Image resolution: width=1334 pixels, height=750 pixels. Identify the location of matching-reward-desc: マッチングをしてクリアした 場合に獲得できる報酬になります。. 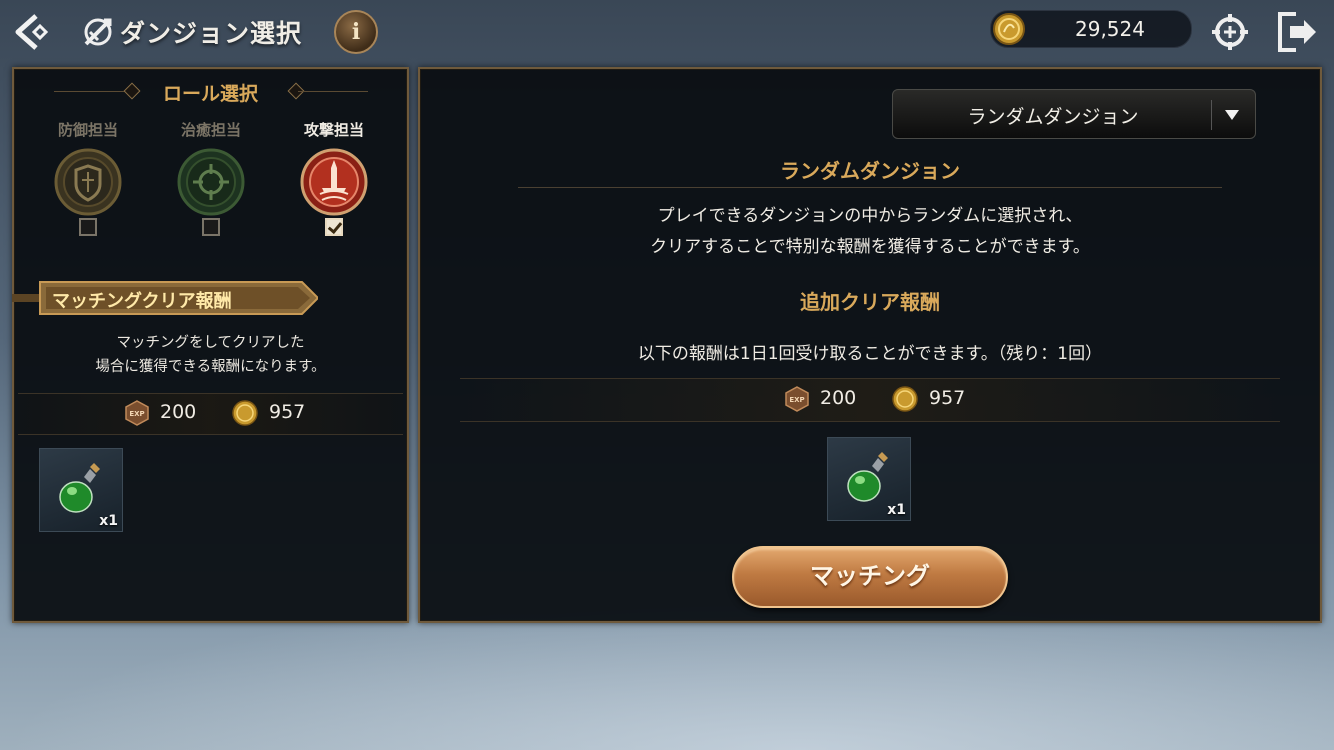
(210, 355).